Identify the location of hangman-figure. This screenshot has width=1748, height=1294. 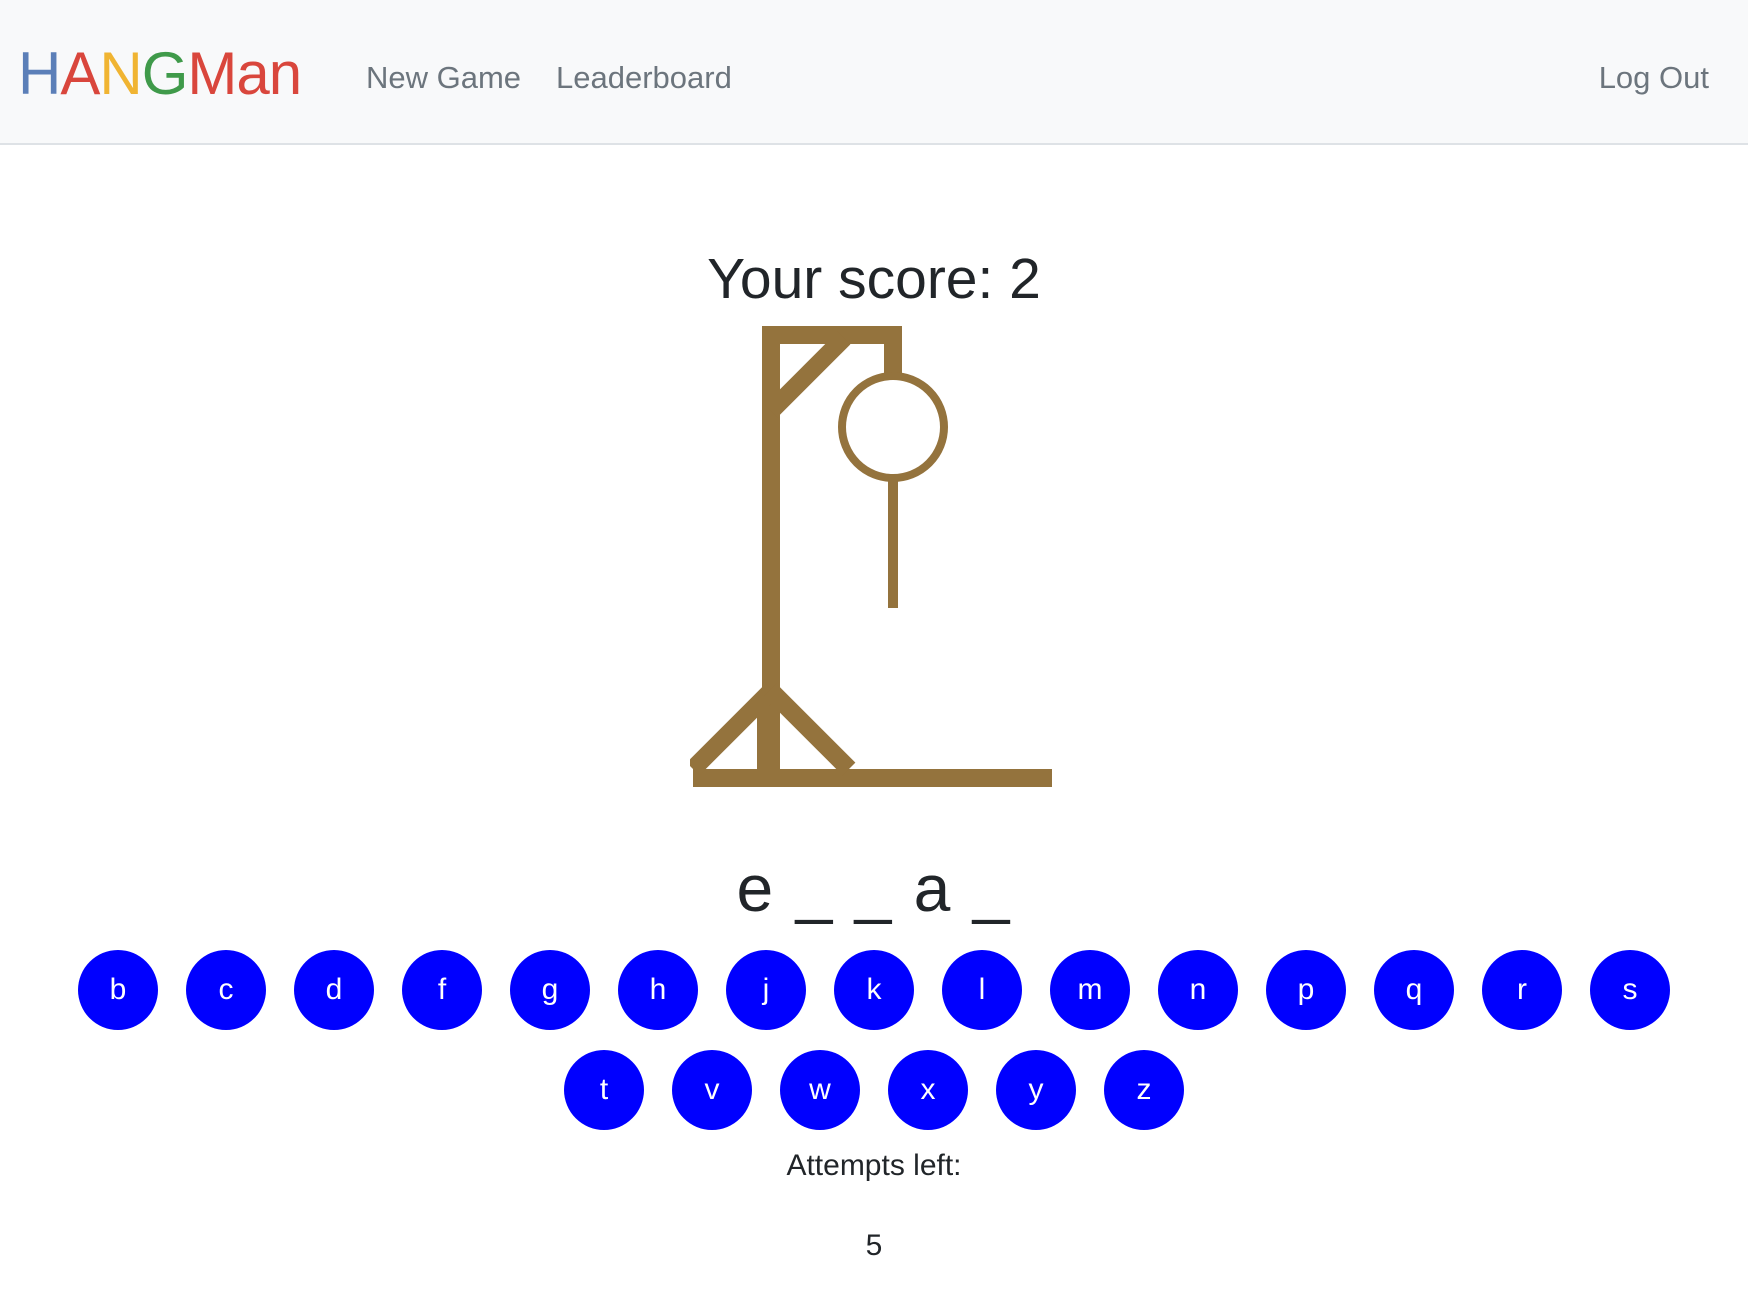
(893, 490).